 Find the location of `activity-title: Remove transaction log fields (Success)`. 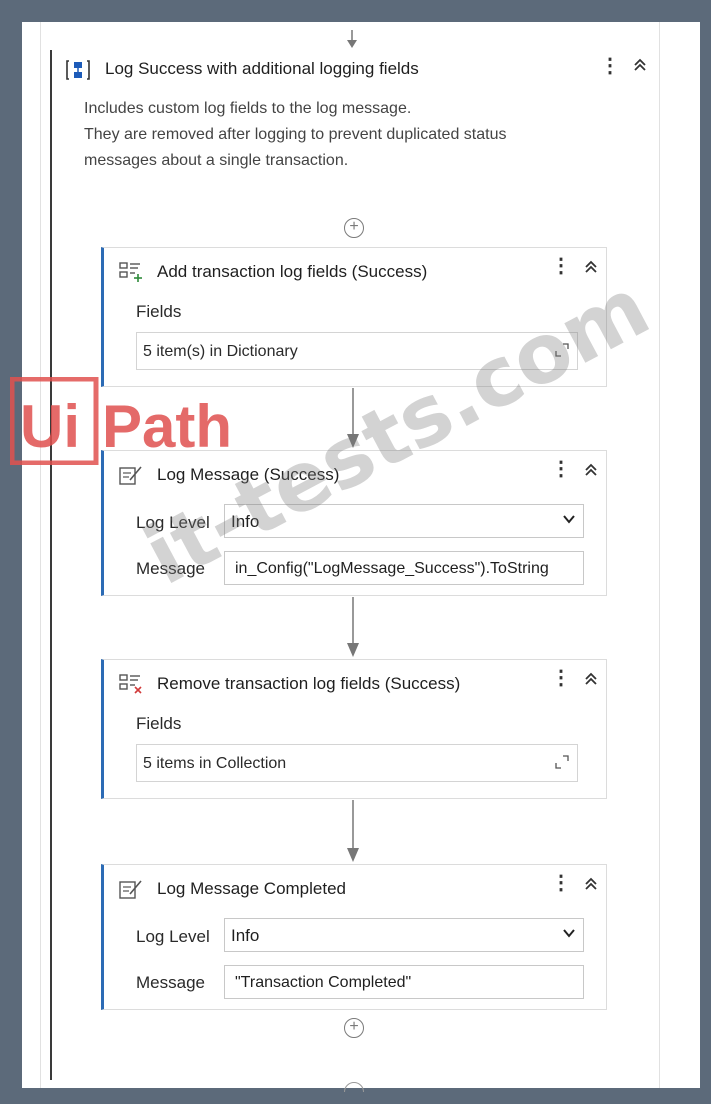

activity-title: Remove transaction log fields (Success) is located at coordinates (309, 683).